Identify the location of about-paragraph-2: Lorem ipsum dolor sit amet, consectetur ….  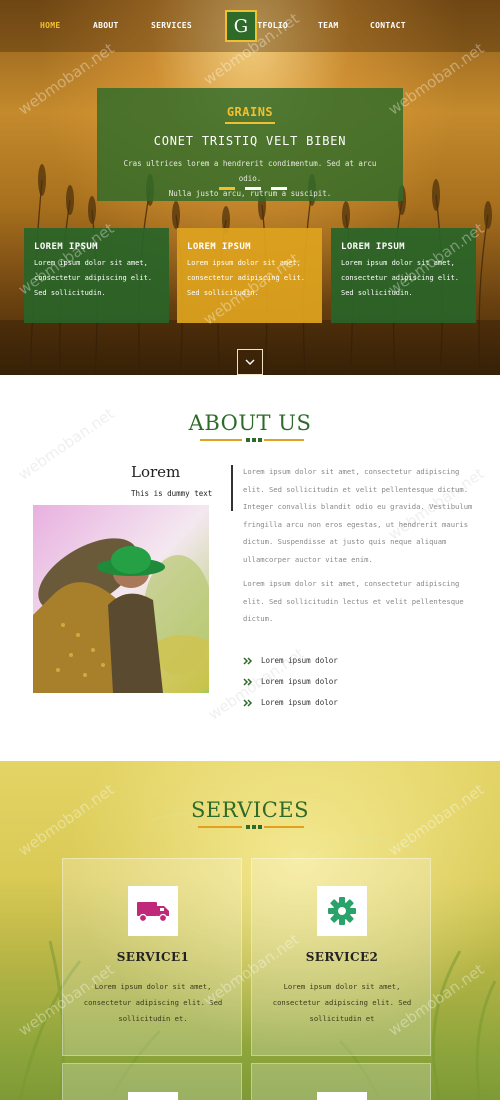
(353, 601).